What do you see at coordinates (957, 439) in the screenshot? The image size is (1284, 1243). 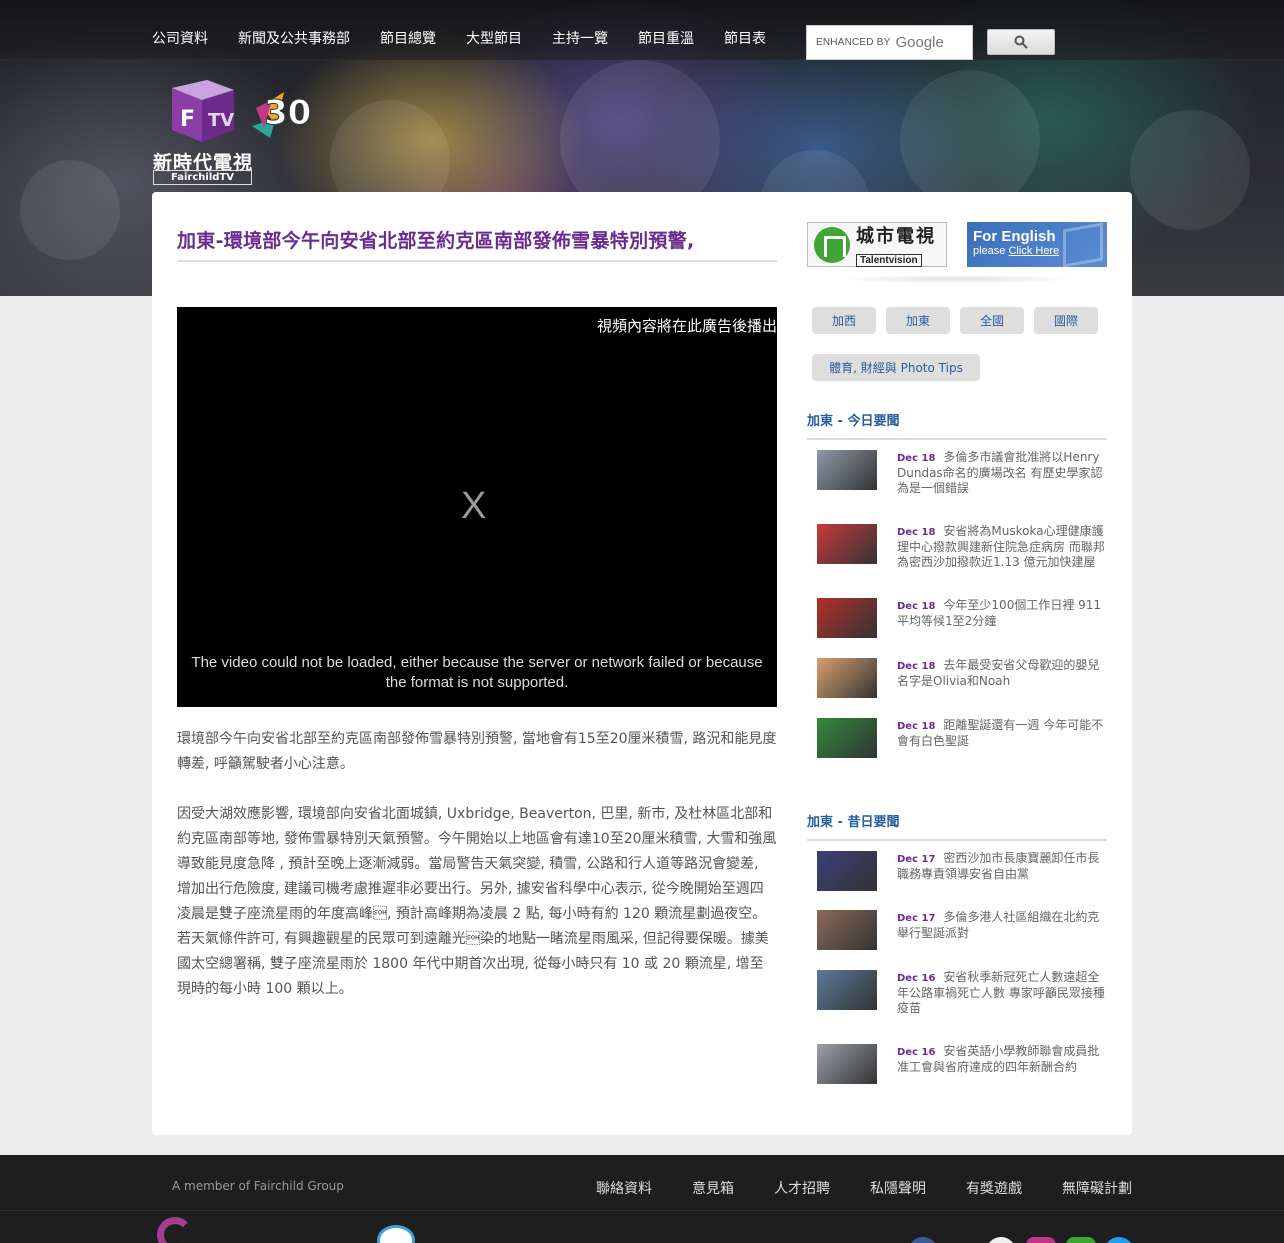 I see `today-news-divider` at bounding box center [957, 439].